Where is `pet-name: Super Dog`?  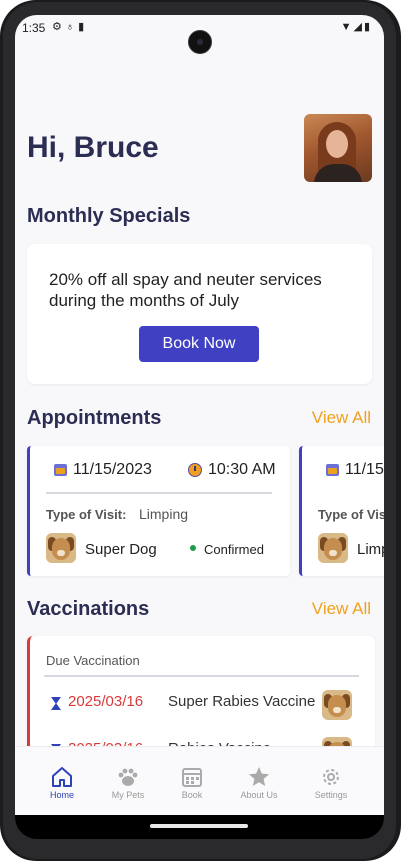
pet-name: Super Dog is located at coordinates (121, 549).